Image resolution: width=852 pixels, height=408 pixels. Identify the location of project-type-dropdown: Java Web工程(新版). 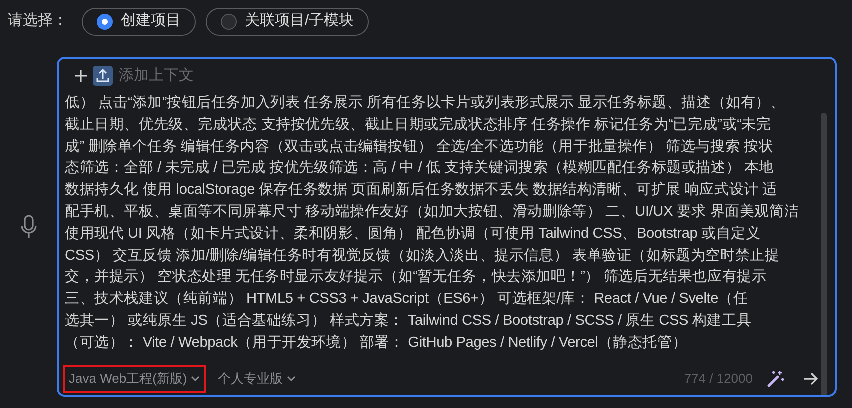
(134, 379).